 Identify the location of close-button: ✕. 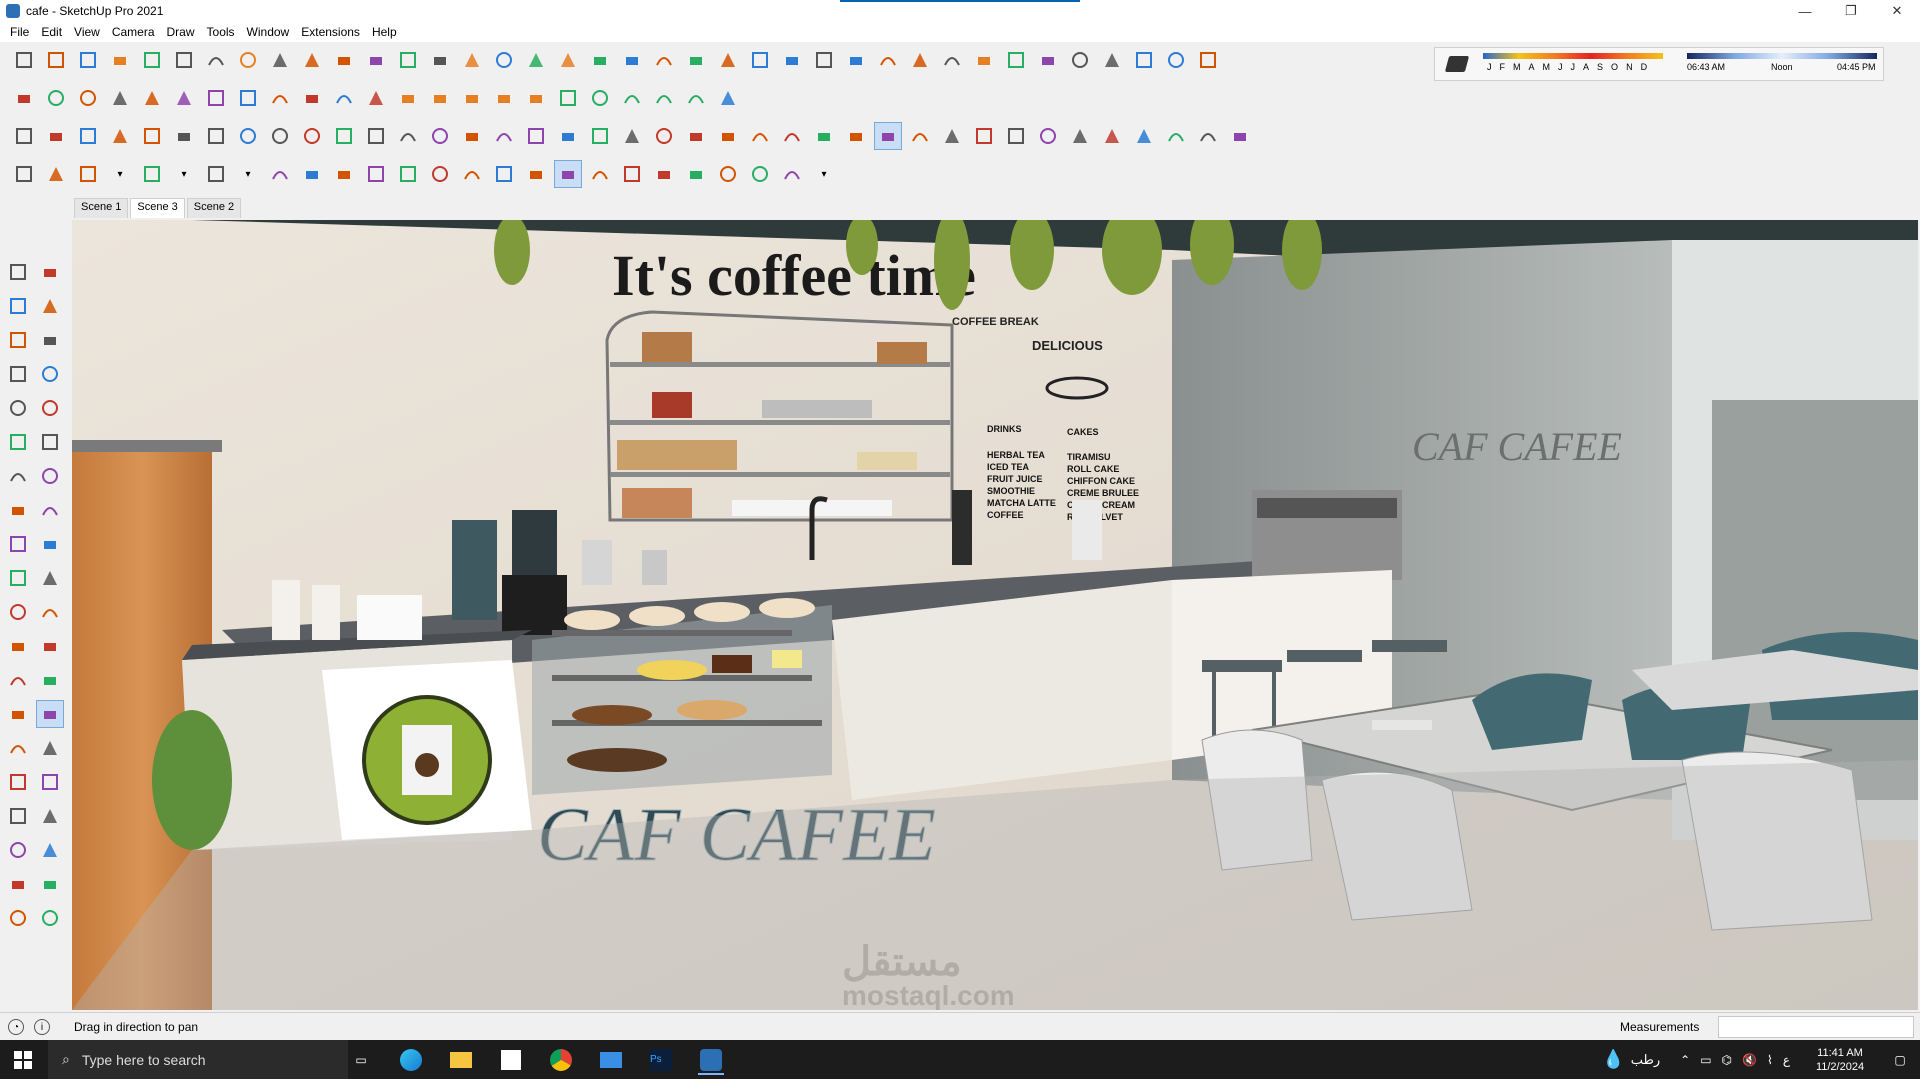
(1897, 11).